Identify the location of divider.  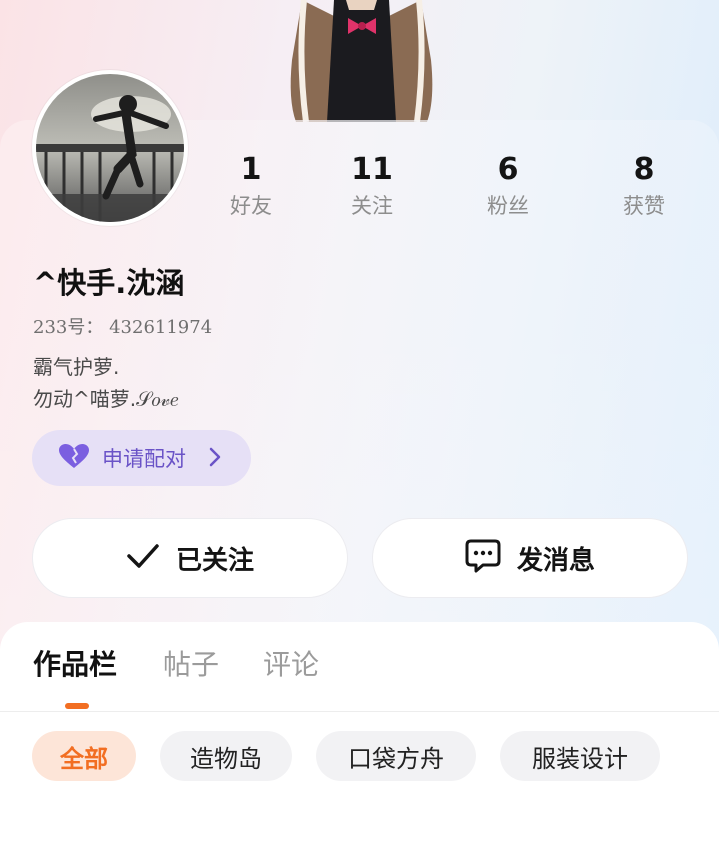
(359, 711).